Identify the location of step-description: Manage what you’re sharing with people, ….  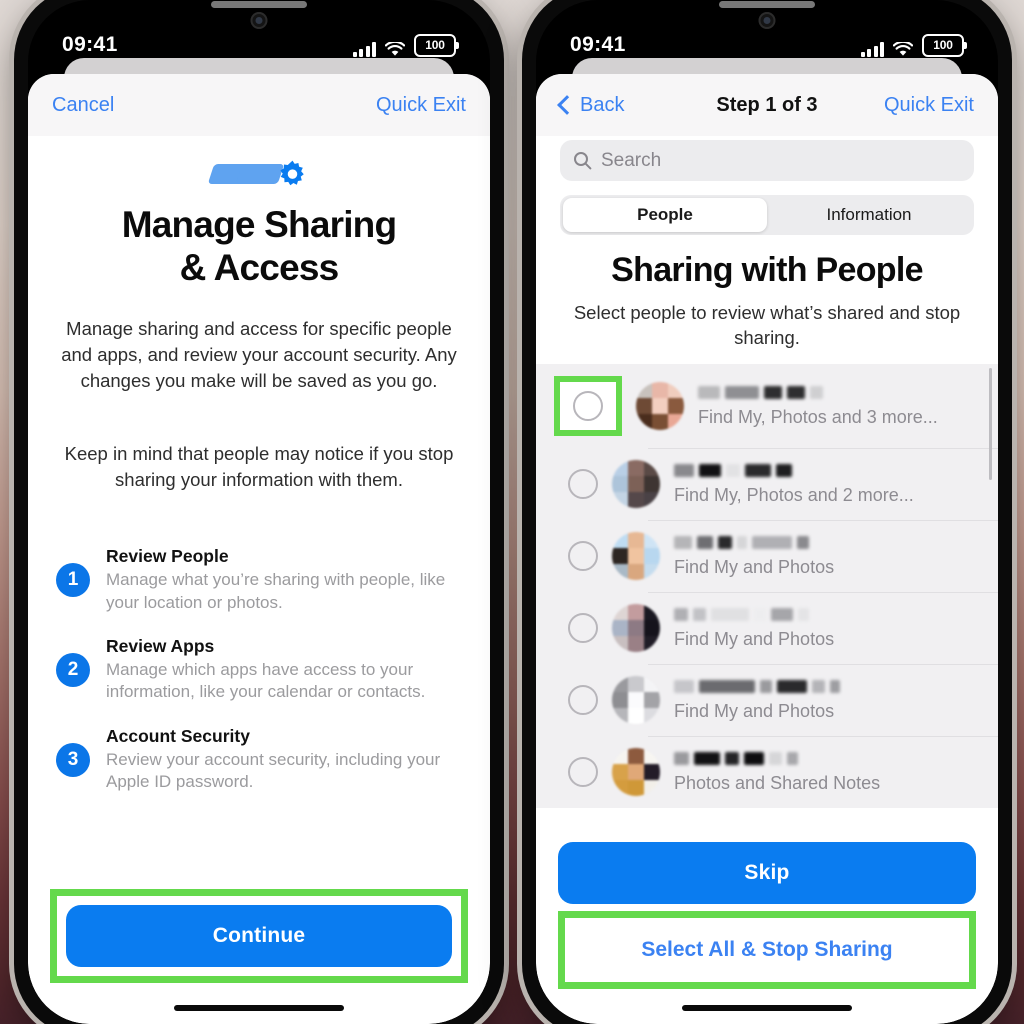
(276, 591).